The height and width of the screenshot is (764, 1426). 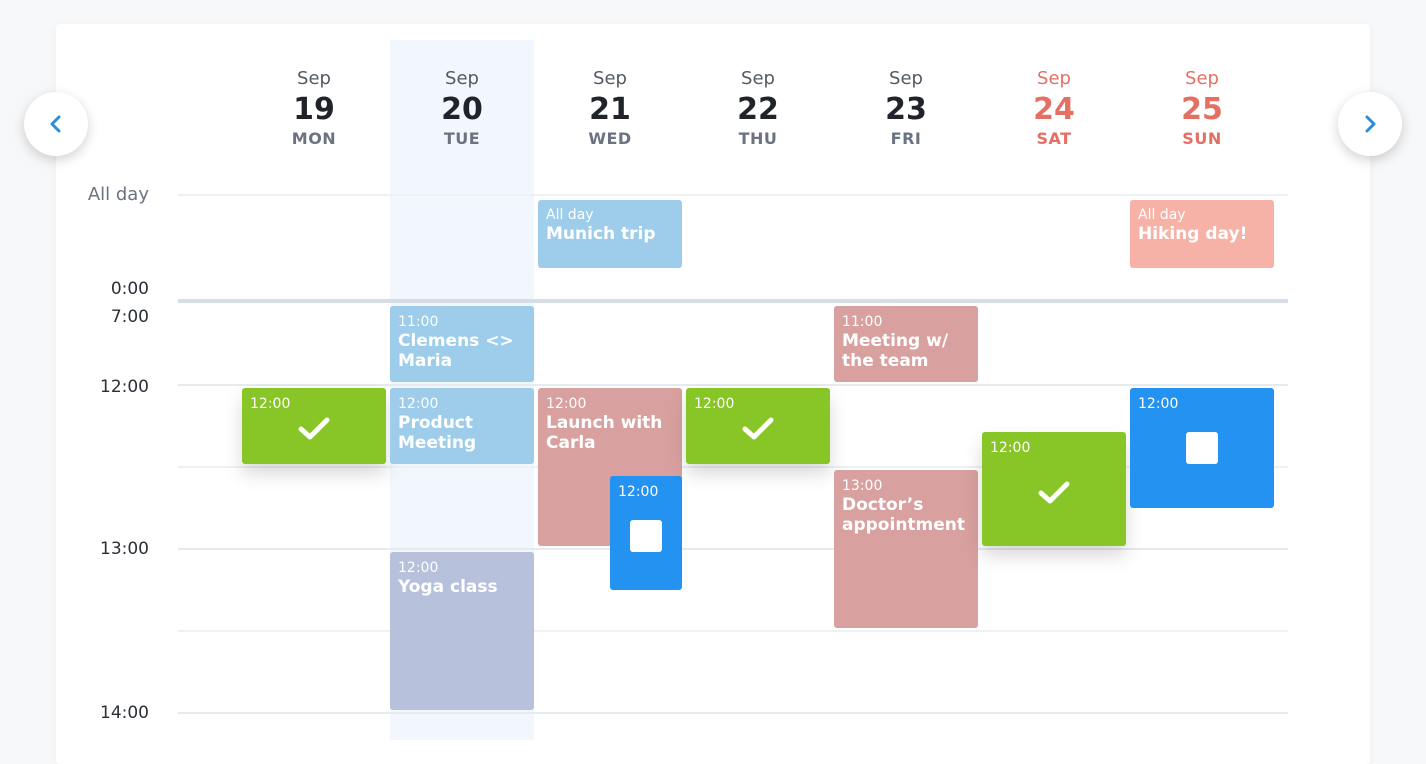 I want to click on task-sat-done: 12:00, so click(x=1054, y=489).